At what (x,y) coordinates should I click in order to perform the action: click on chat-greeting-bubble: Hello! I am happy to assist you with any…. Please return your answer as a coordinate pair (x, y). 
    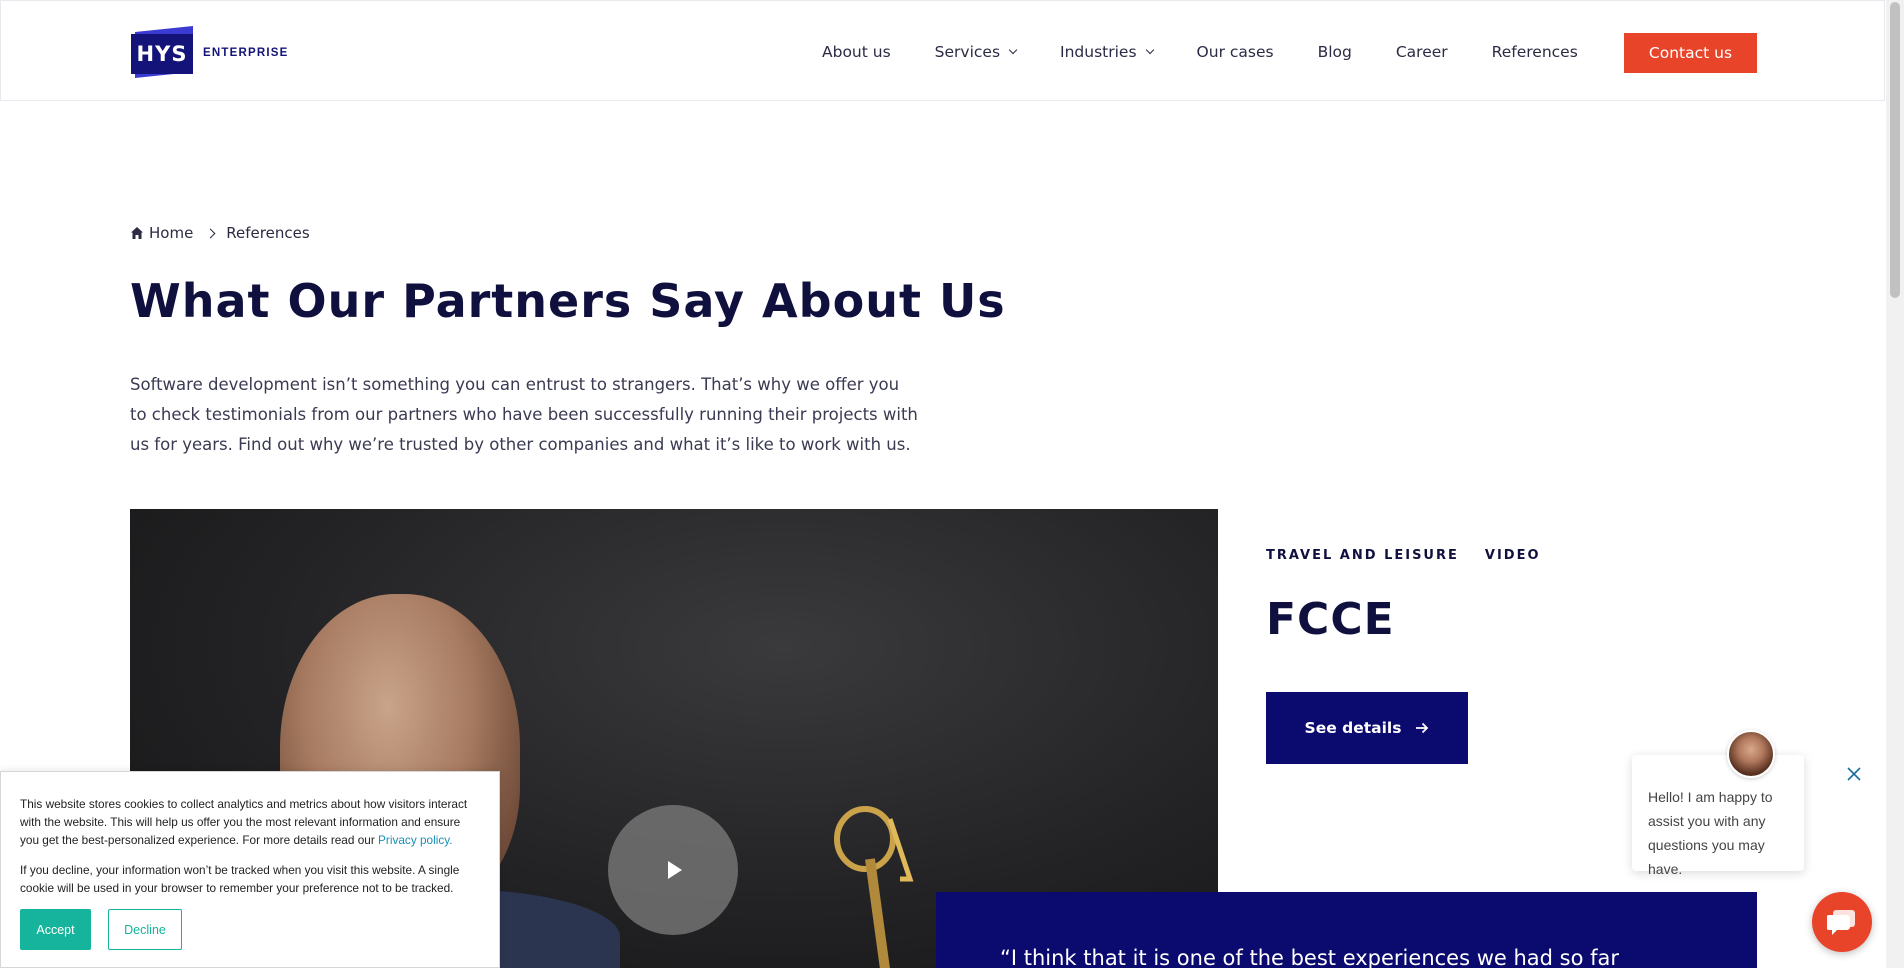
    Looking at the image, I should click on (1718, 816).